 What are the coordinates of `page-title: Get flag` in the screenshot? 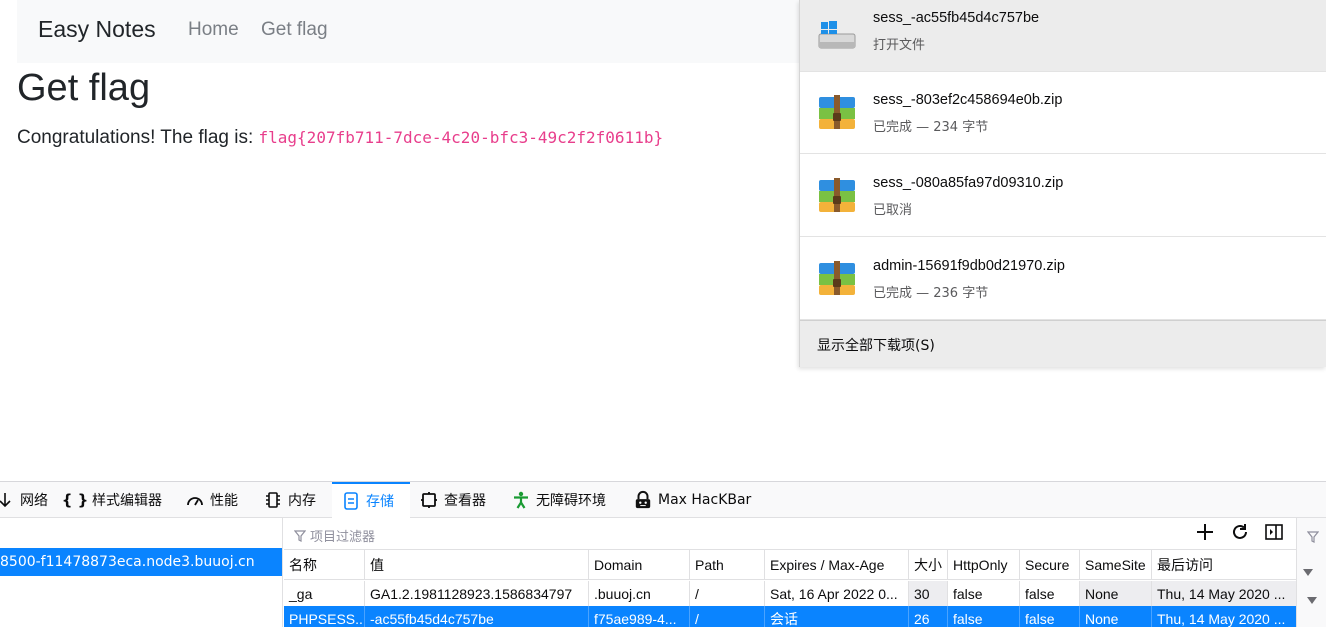 It's located at (84, 88).